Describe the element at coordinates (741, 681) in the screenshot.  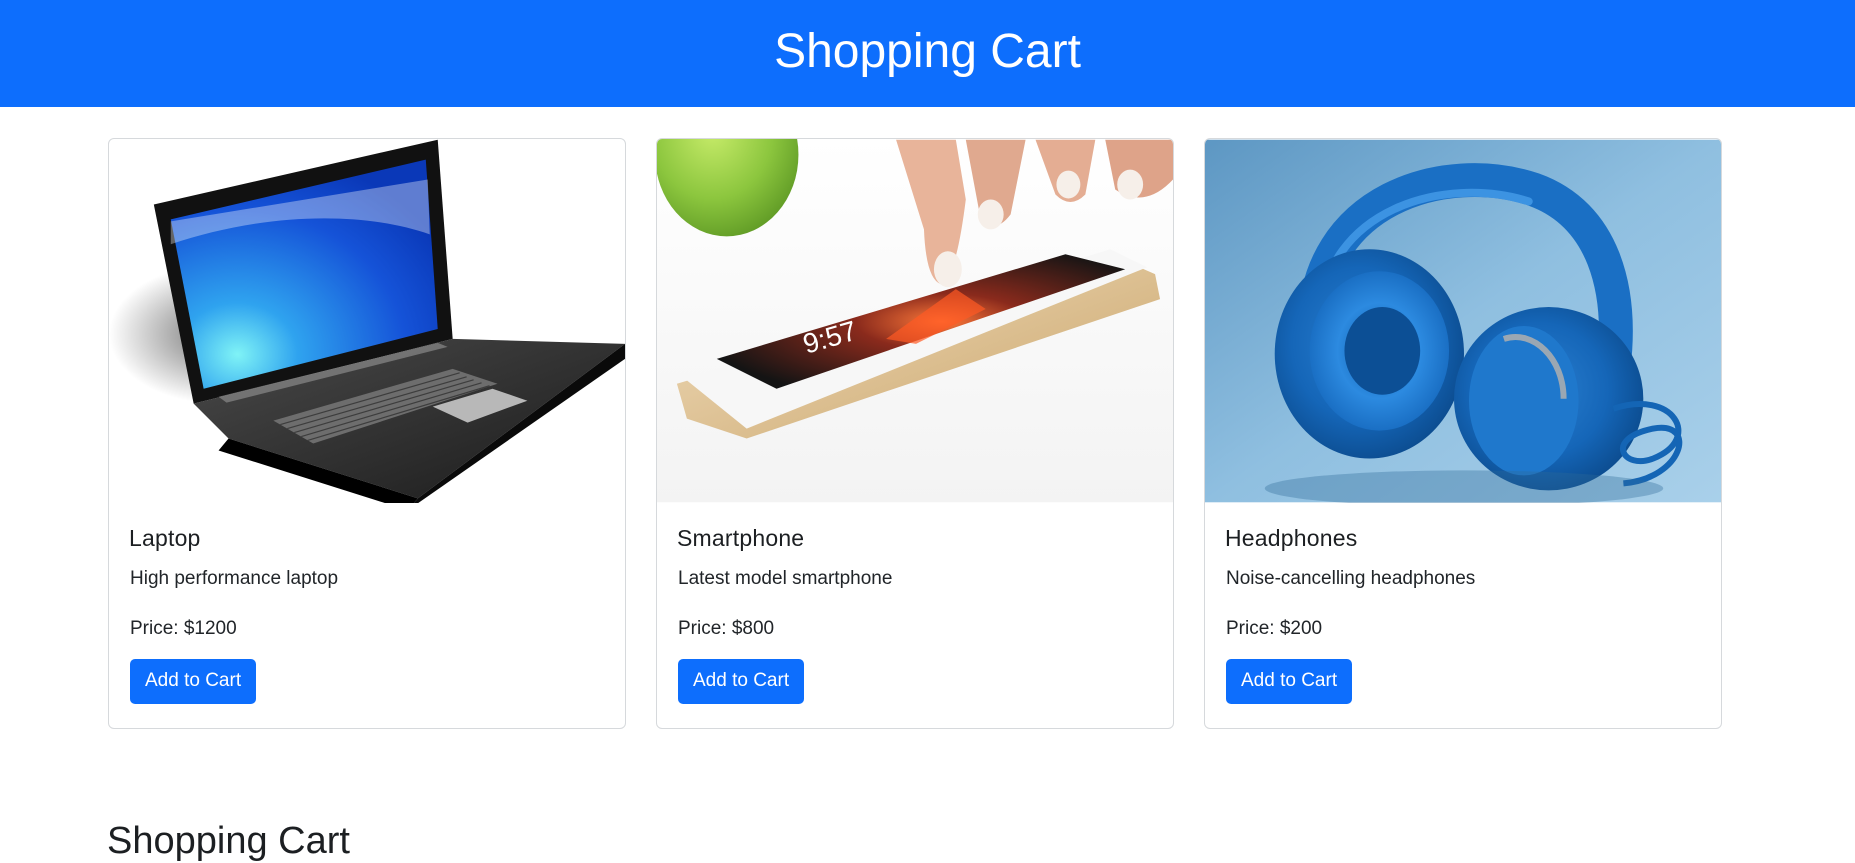
I see `add-to-cart-button-smartphone: Add to Cart` at that location.